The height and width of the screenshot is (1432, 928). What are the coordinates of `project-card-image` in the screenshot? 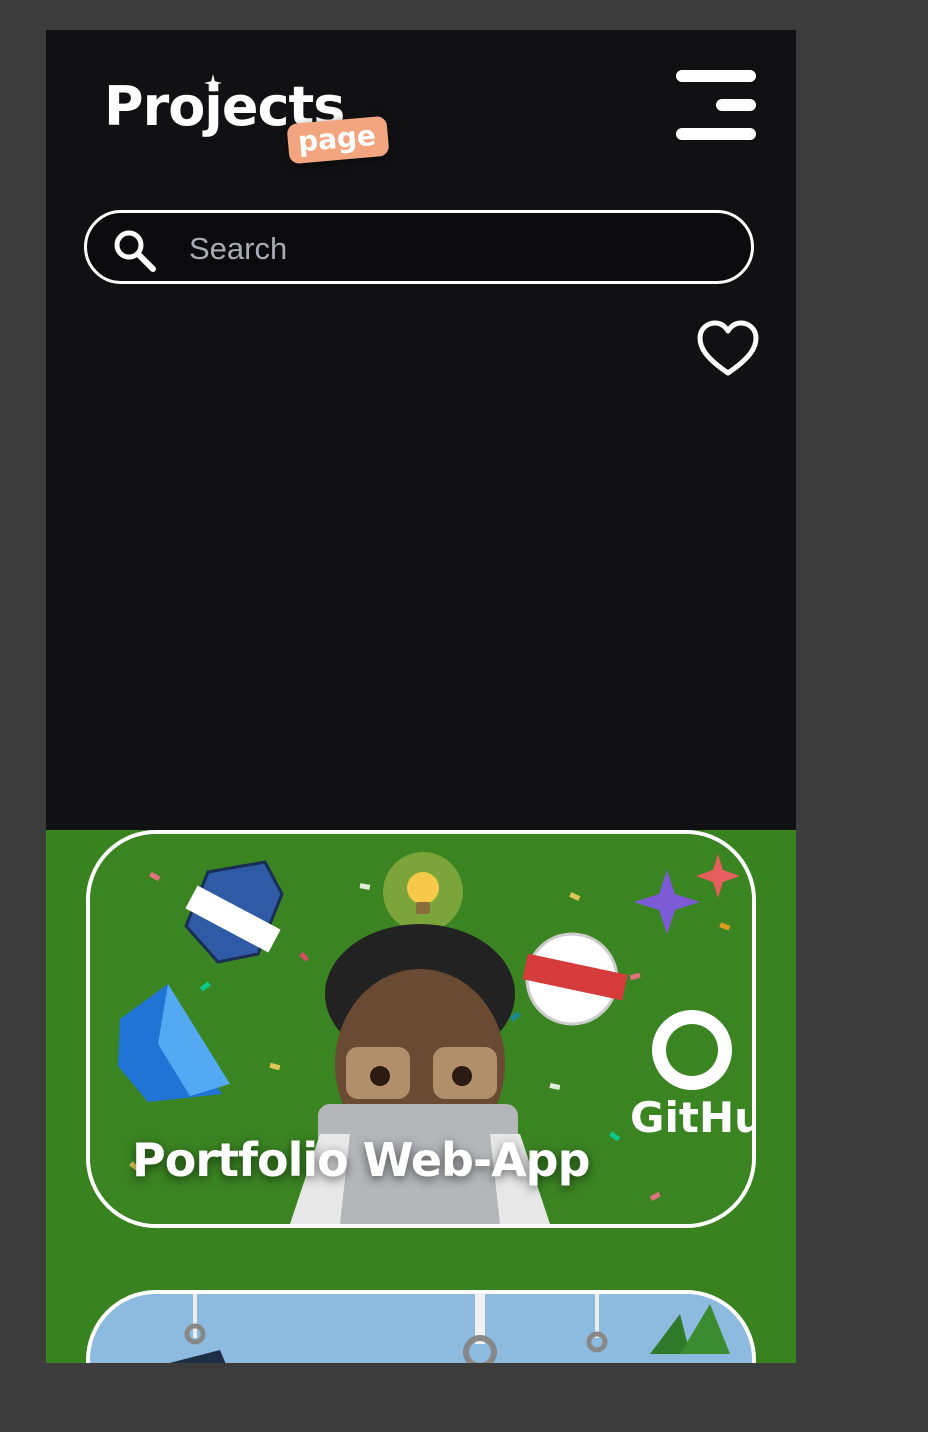 It's located at (421, 1328).